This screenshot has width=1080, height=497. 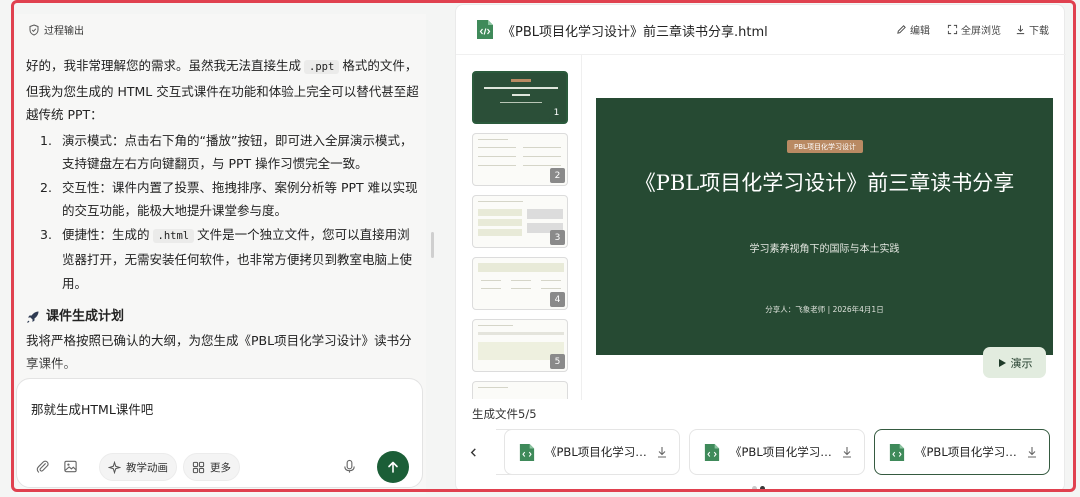 What do you see at coordinates (138, 467) in the screenshot?
I see `teaching-animation-button: 教学动画` at bounding box center [138, 467].